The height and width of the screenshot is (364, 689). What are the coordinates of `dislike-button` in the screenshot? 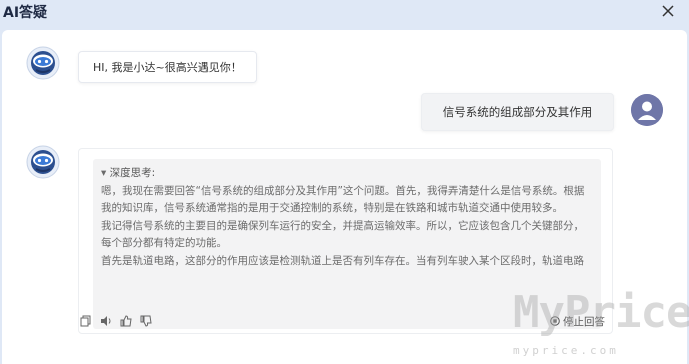 It's located at (146, 321).